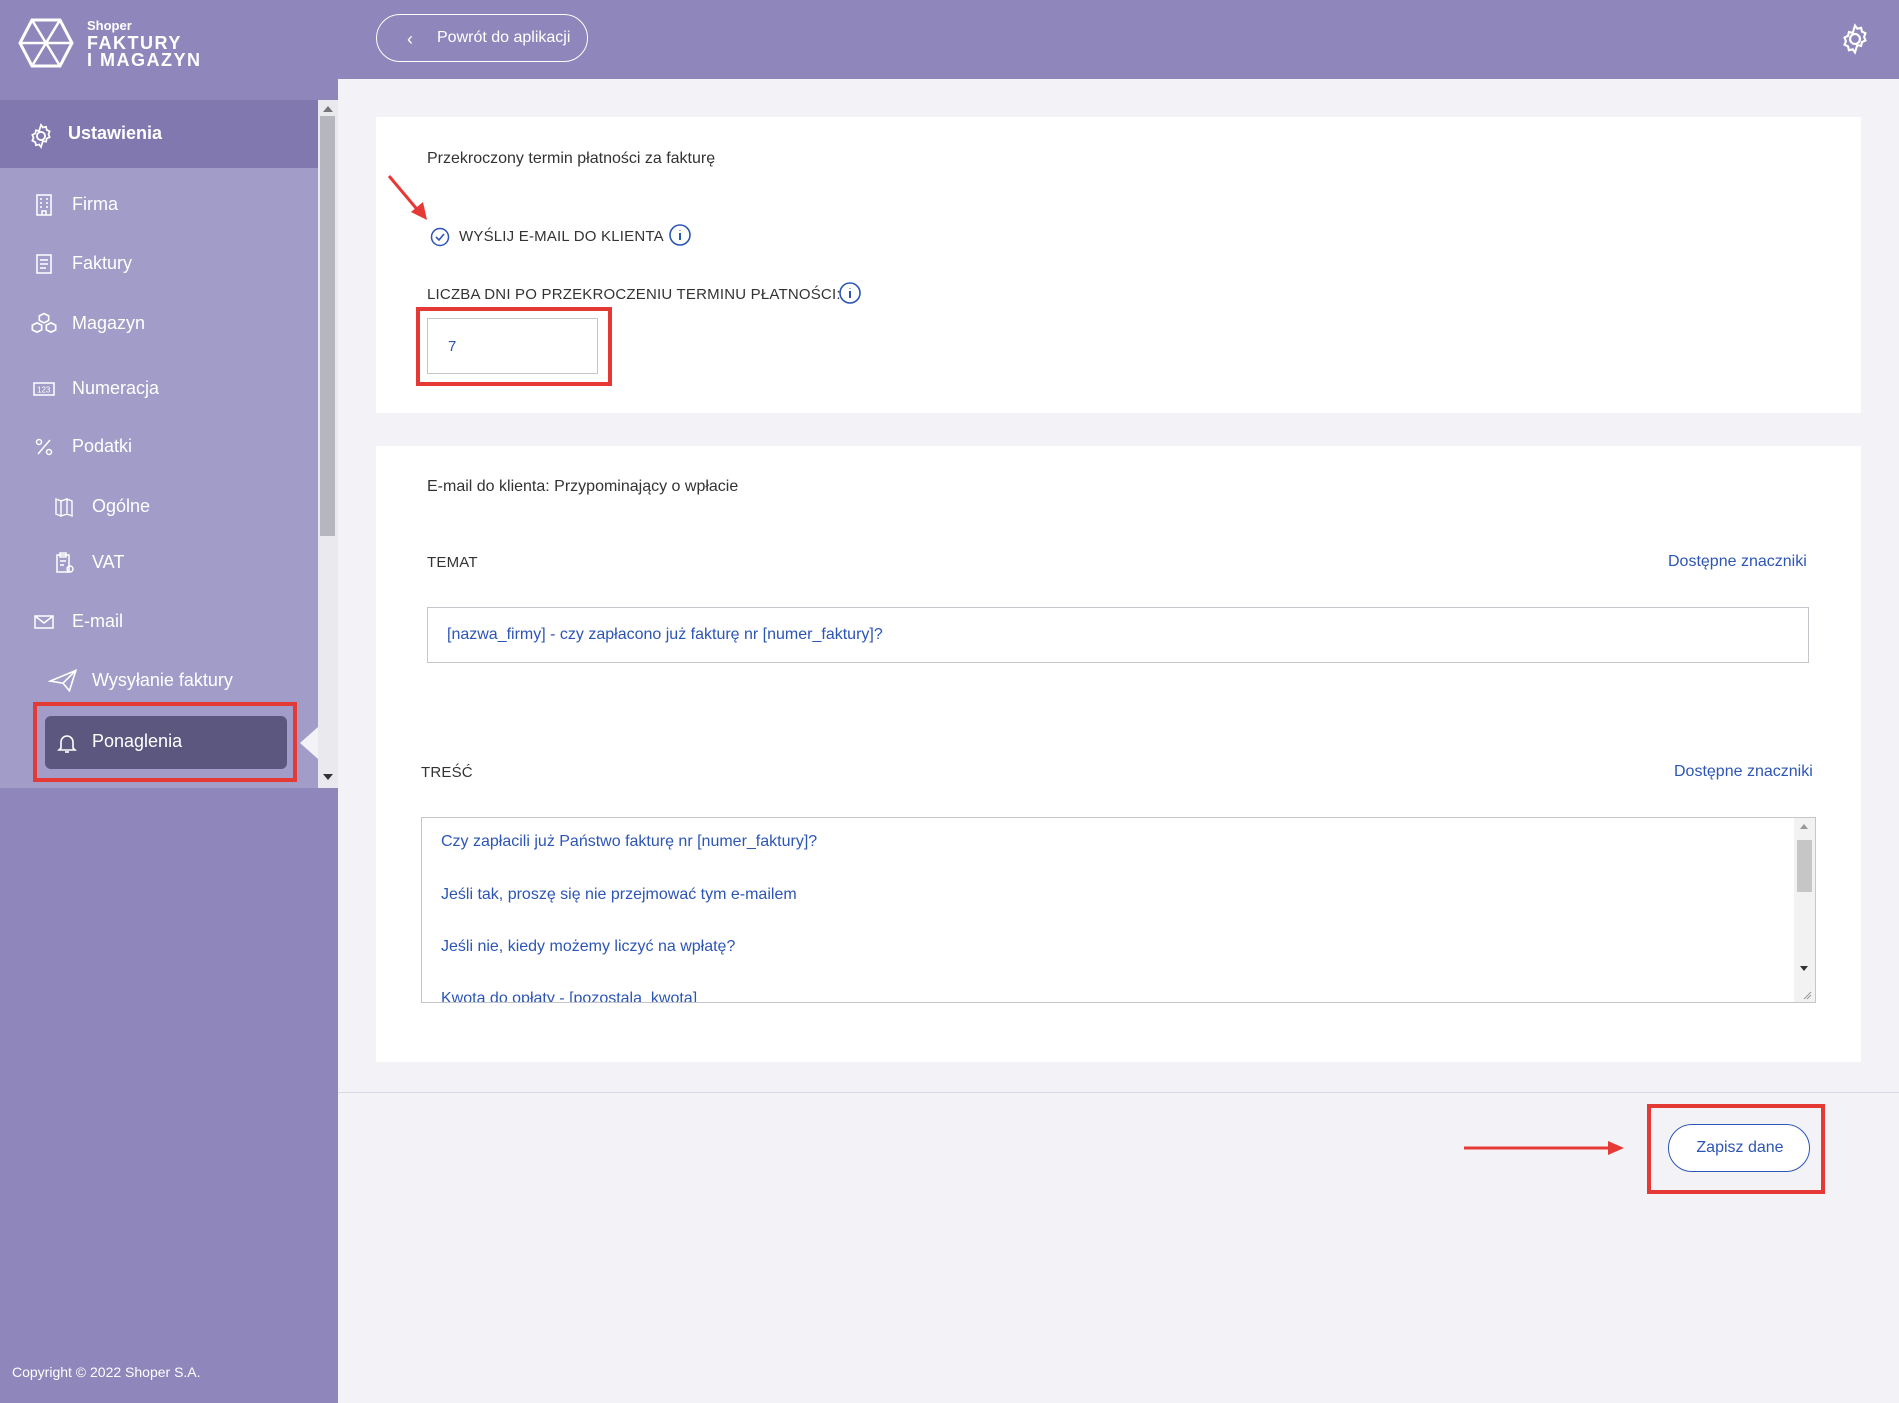 Image resolution: width=1899 pixels, height=1403 pixels. Describe the element at coordinates (63, 680) in the screenshot. I see `paper-plane-icon` at that location.